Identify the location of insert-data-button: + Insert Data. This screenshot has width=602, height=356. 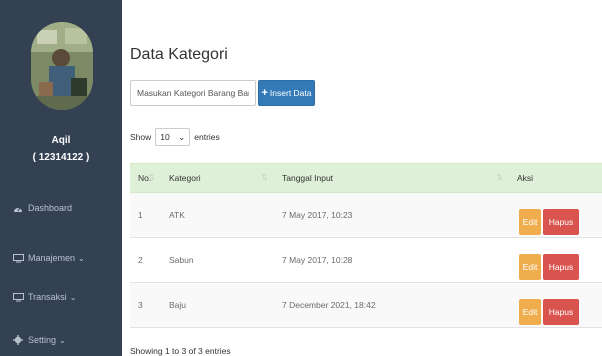
(286, 93).